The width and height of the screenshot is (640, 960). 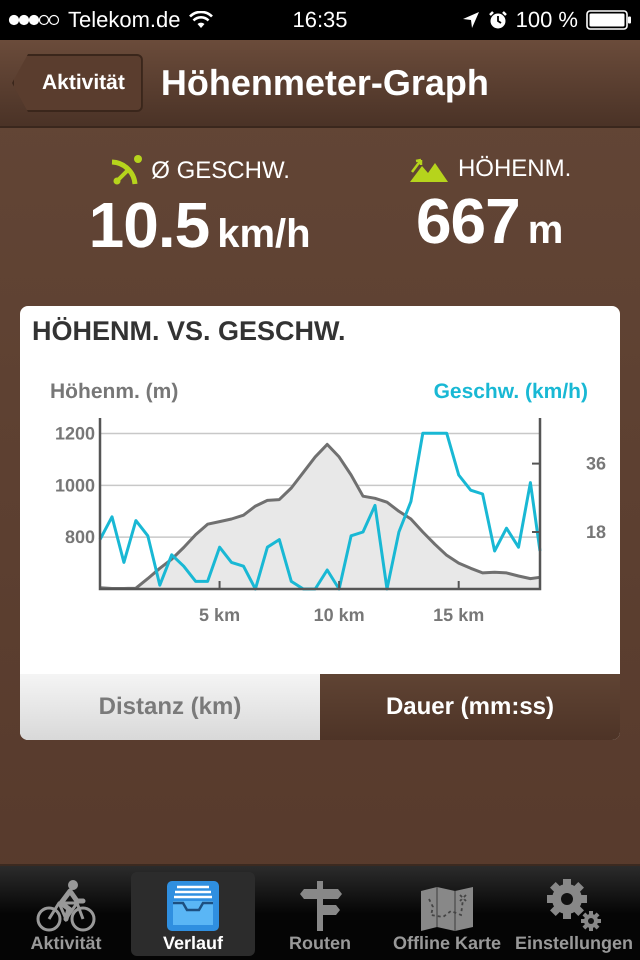 What do you see at coordinates (515, 169) in the screenshot?
I see `stat-label: HÖHENM.` at bounding box center [515, 169].